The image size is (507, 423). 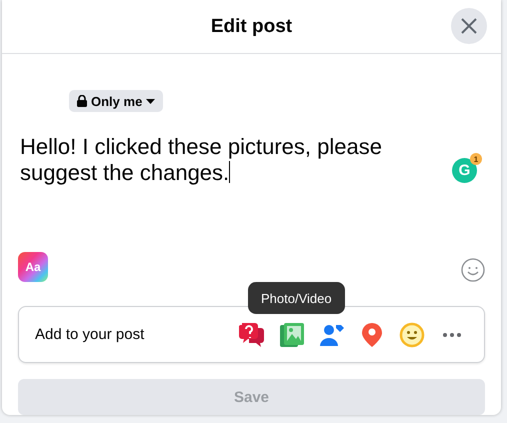 I want to click on privacy-button: Only me, so click(x=116, y=101).